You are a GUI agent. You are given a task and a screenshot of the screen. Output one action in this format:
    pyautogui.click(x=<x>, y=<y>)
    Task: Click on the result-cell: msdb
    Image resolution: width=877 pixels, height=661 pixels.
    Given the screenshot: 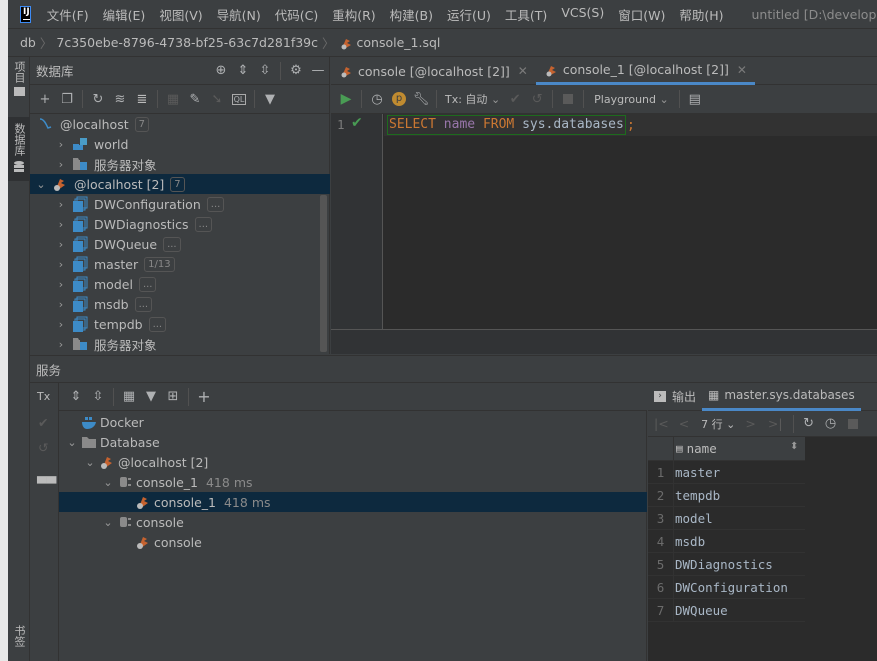 What is the action you would take?
    pyautogui.click(x=689, y=541)
    